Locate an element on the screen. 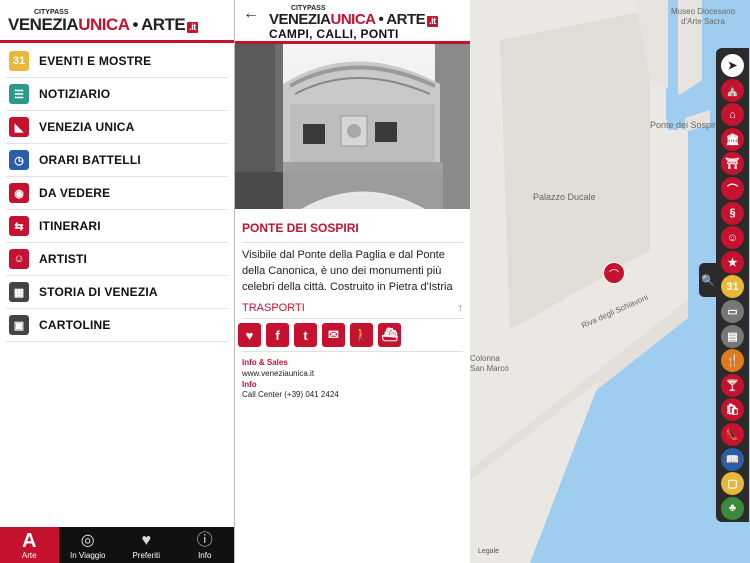  menu-item: ▦ STORIA DI VENEZIA is located at coordinates (117, 292).